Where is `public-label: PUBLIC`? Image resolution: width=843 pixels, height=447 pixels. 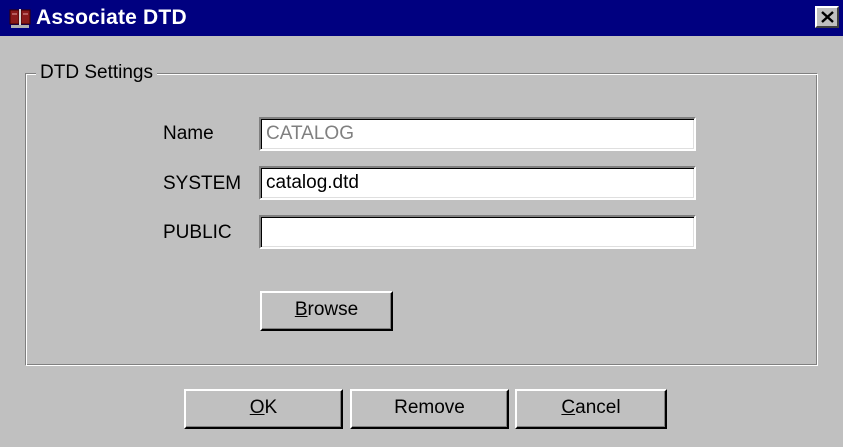
public-label: PUBLIC is located at coordinates (197, 232).